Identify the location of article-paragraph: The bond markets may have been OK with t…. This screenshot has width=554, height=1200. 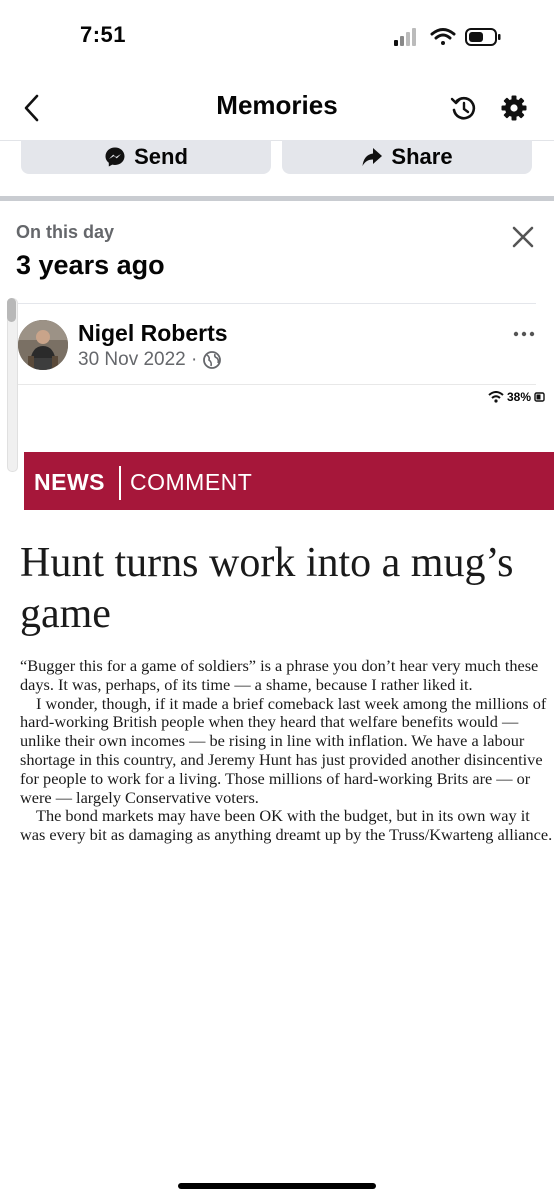
(286, 825).